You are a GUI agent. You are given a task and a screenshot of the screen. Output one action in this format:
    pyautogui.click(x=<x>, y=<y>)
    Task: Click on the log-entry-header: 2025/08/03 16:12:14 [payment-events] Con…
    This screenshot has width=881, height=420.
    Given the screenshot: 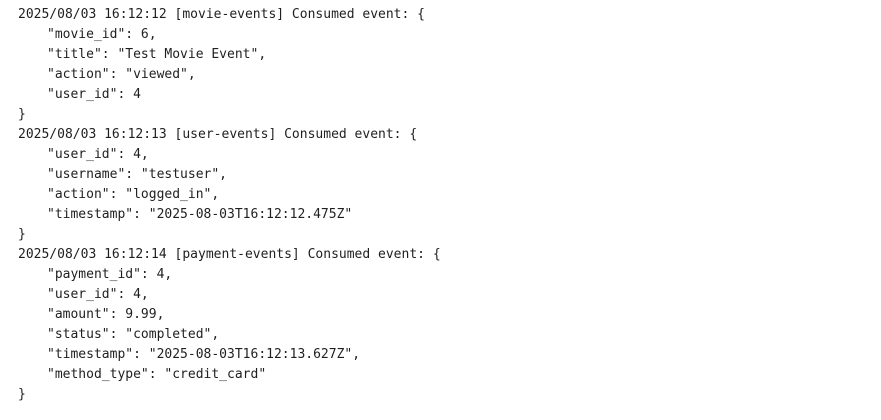 What is the action you would take?
    pyautogui.click(x=229, y=254)
    